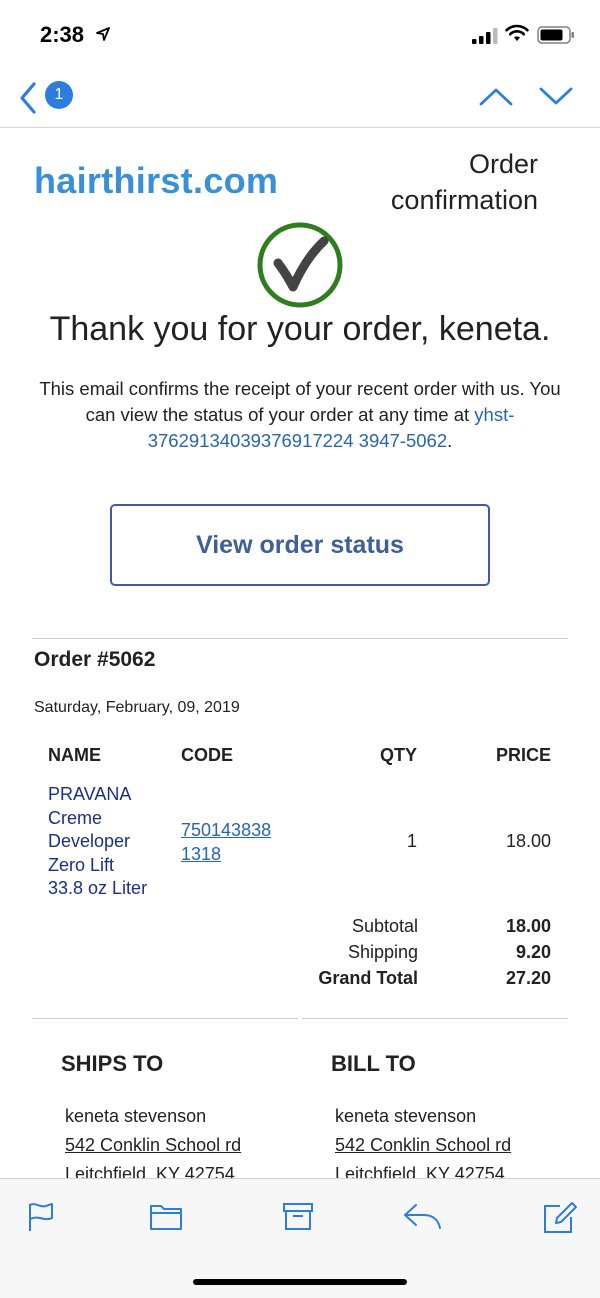  I want to click on item-code-line: 750143838, so click(226, 830).